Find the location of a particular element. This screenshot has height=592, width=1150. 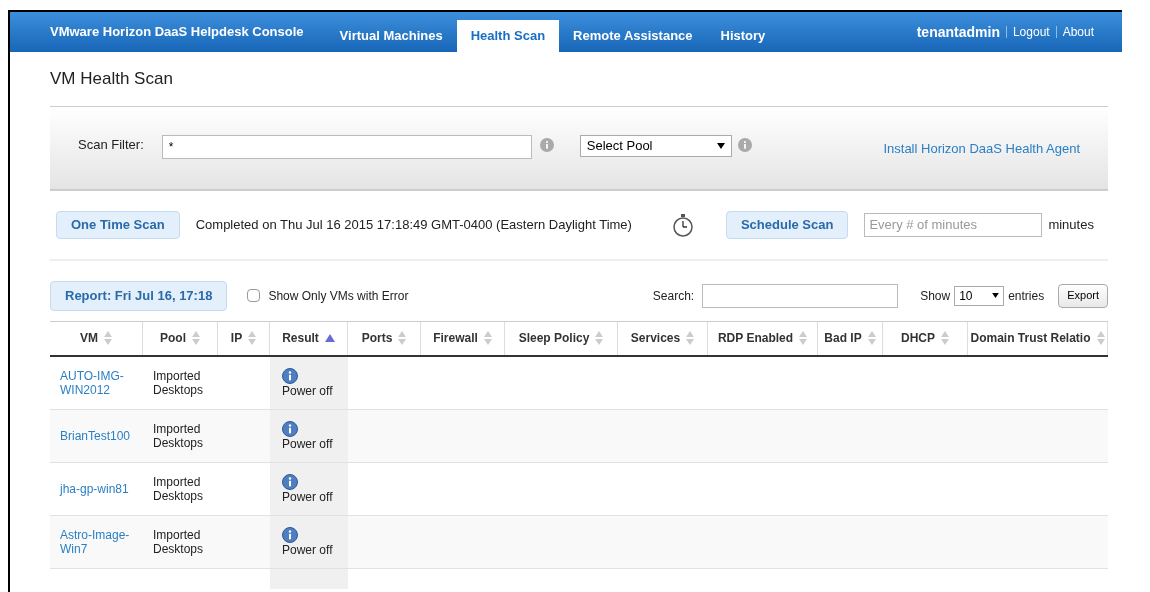

scan-filter-label: Scan Filter: is located at coordinates (111, 144).